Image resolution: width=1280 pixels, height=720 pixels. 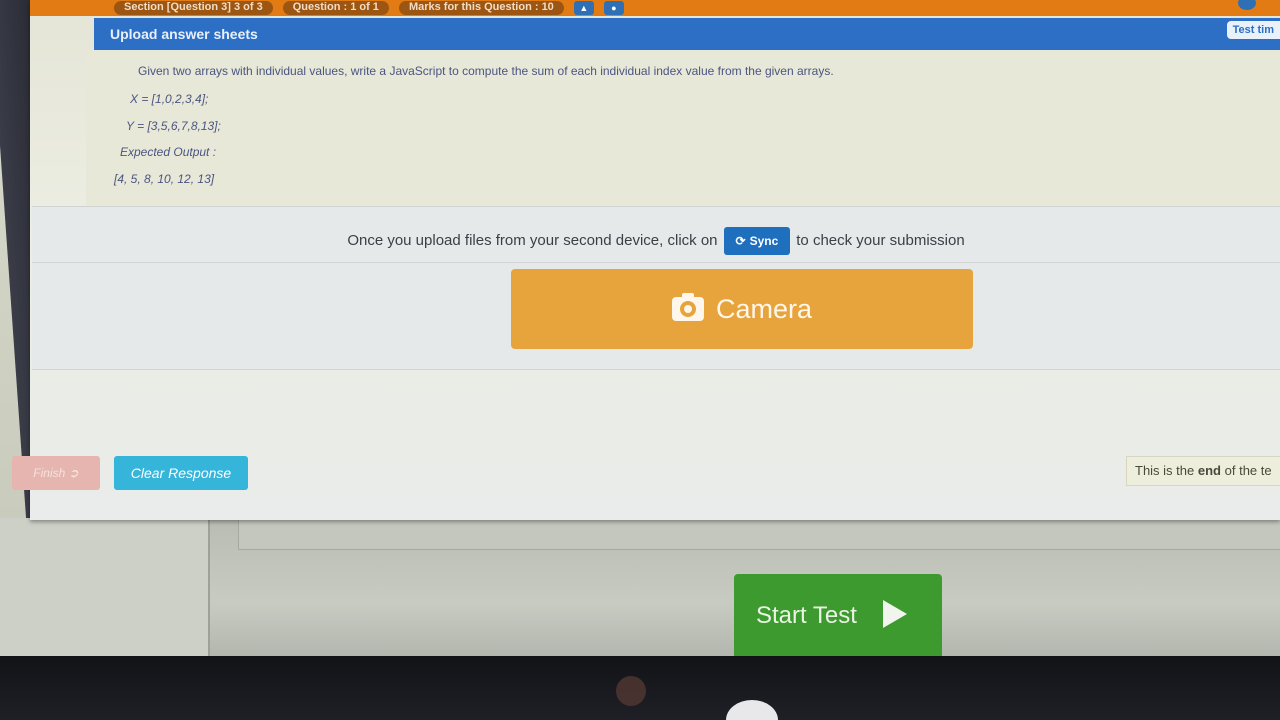 I want to click on end-note-prefix: This is the, so click(x=1165, y=470).